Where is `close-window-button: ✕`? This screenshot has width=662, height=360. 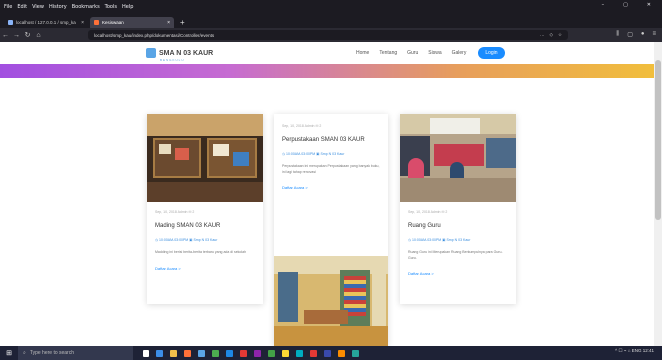
close-window-button: ✕ is located at coordinates (649, 5).